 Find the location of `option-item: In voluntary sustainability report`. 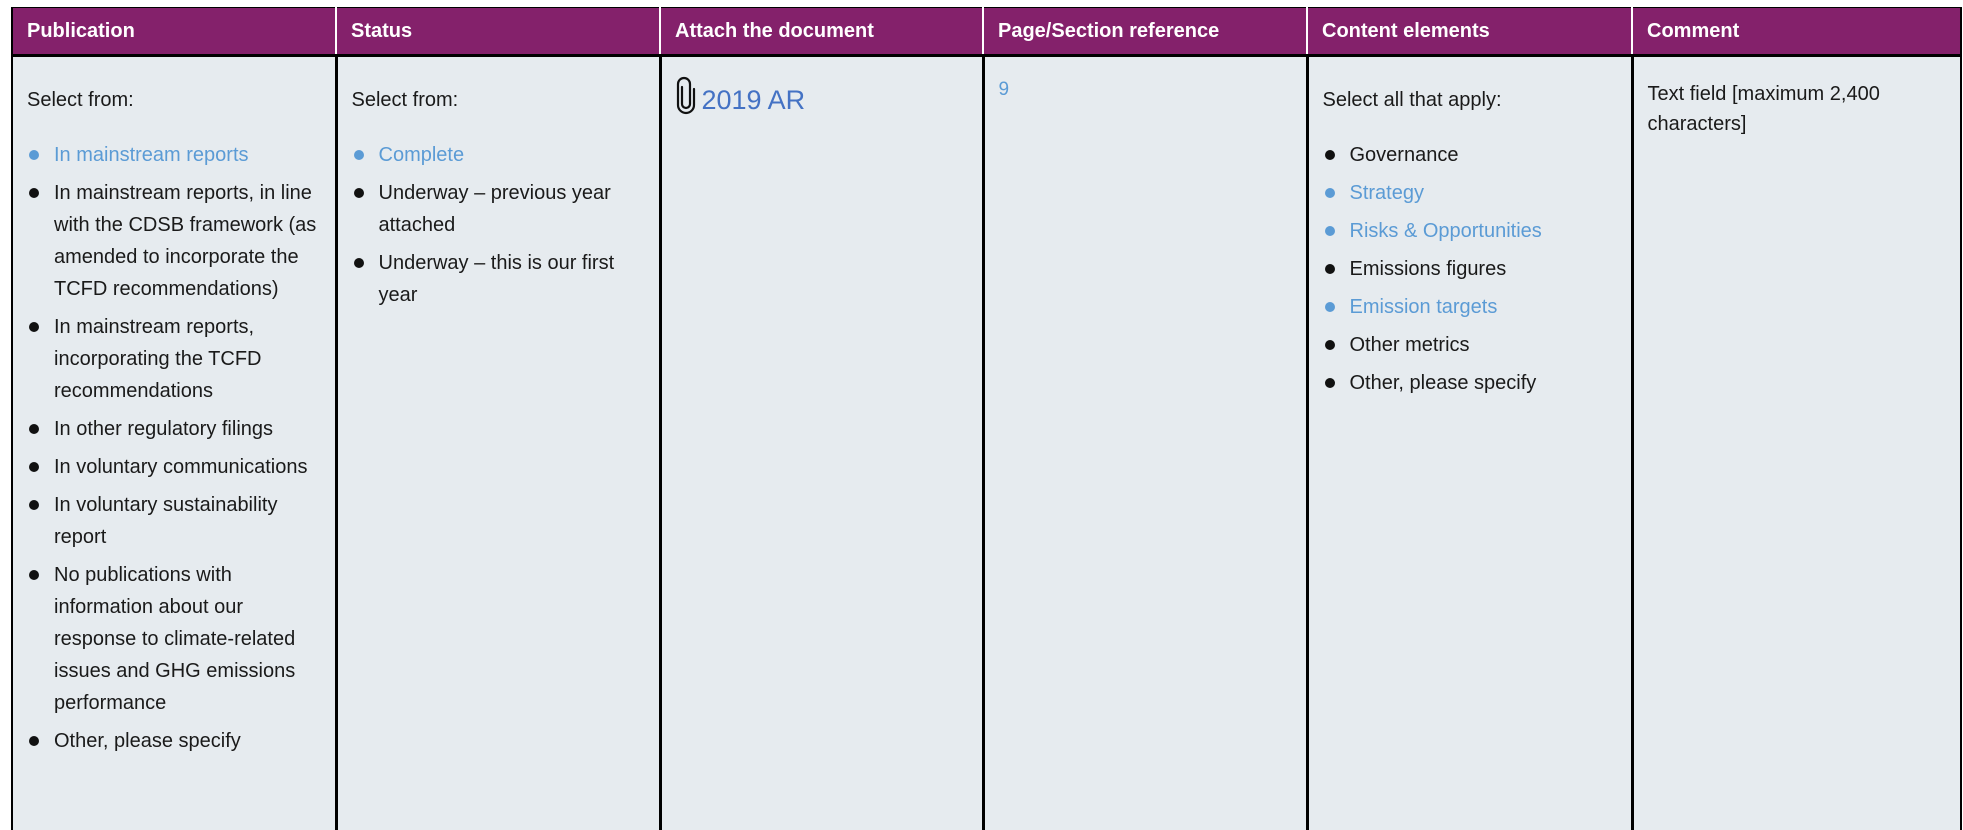

option-item: In voluntary sustainability report is located at coordinates (174, 521).